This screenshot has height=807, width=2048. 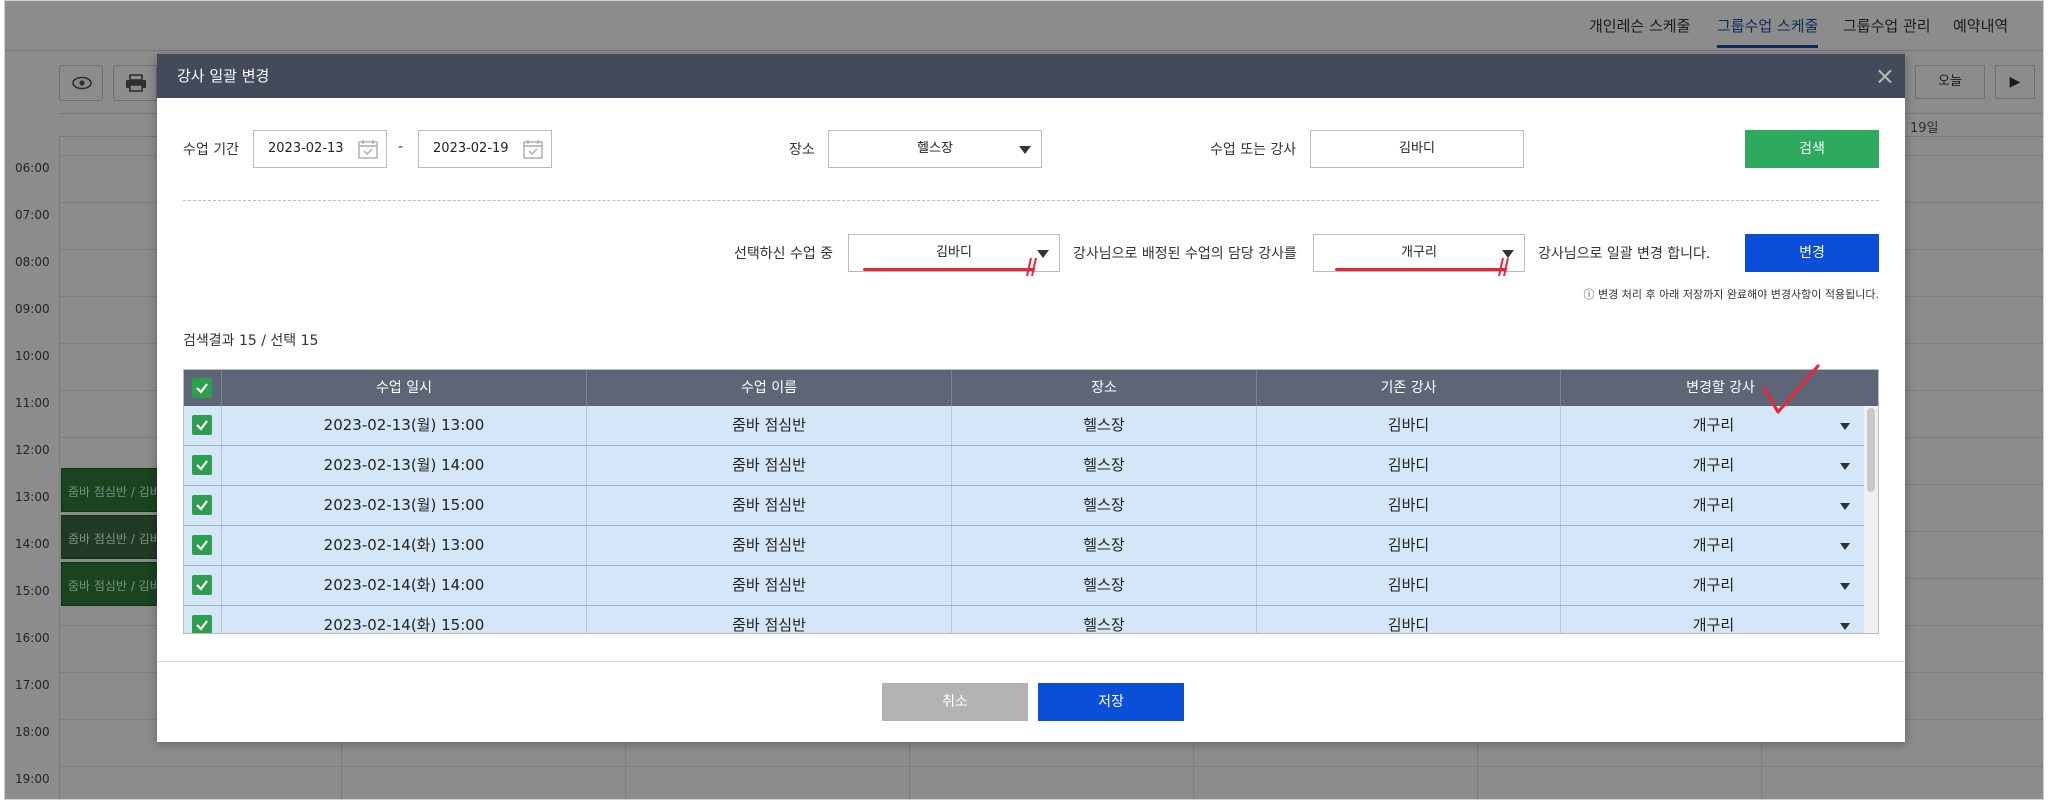 I want to click on bulk-change-suffix: 강사님으로 일괄 변경 합니다., so click(x=1624, y=254).